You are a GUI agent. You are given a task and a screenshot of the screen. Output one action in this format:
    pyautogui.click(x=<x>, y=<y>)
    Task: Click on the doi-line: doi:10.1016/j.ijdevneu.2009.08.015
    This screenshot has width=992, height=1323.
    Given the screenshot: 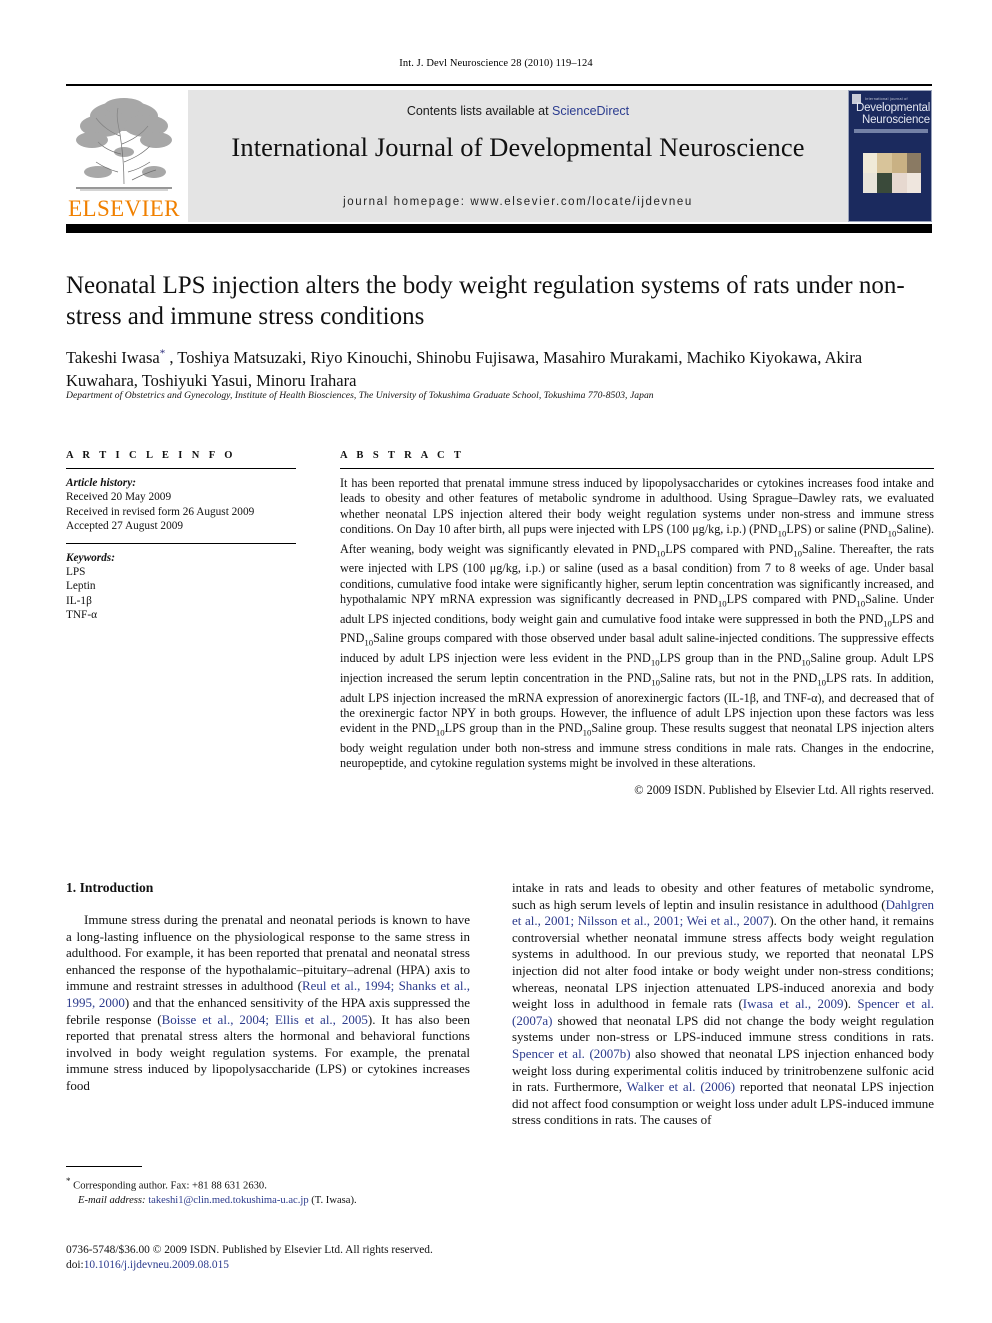 What is the action you would take?
    pyautogui.click(x=306, y=1265)
    